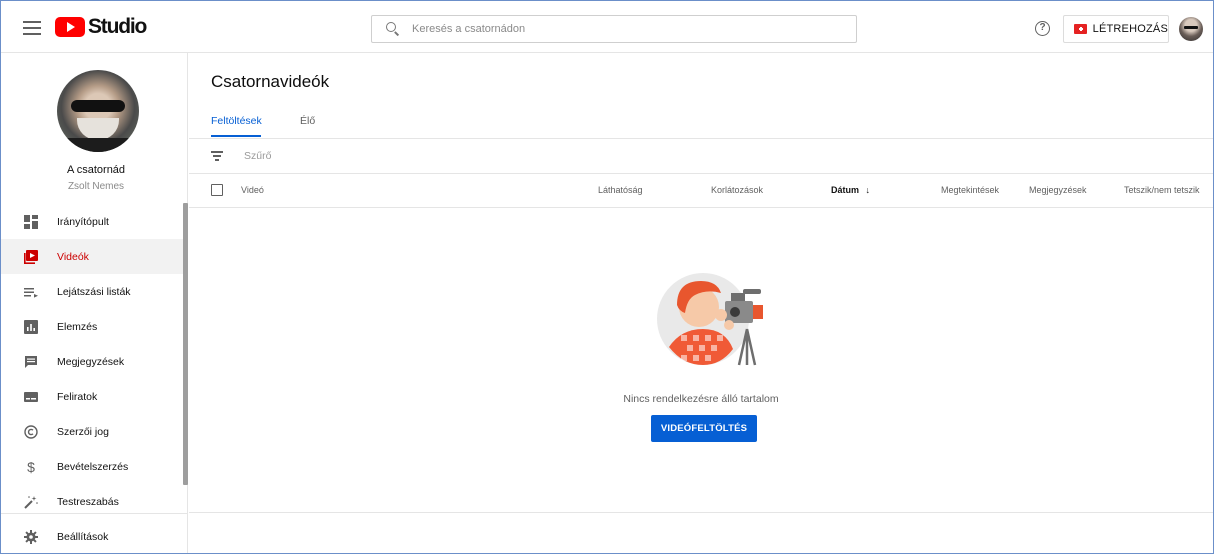 Image resolution: width=1214 pixels, height=554 pixels. What do you see at coordinates (31, 292) in the screenshot?
I see `playlists-icon` at bounding box center [31, 292].